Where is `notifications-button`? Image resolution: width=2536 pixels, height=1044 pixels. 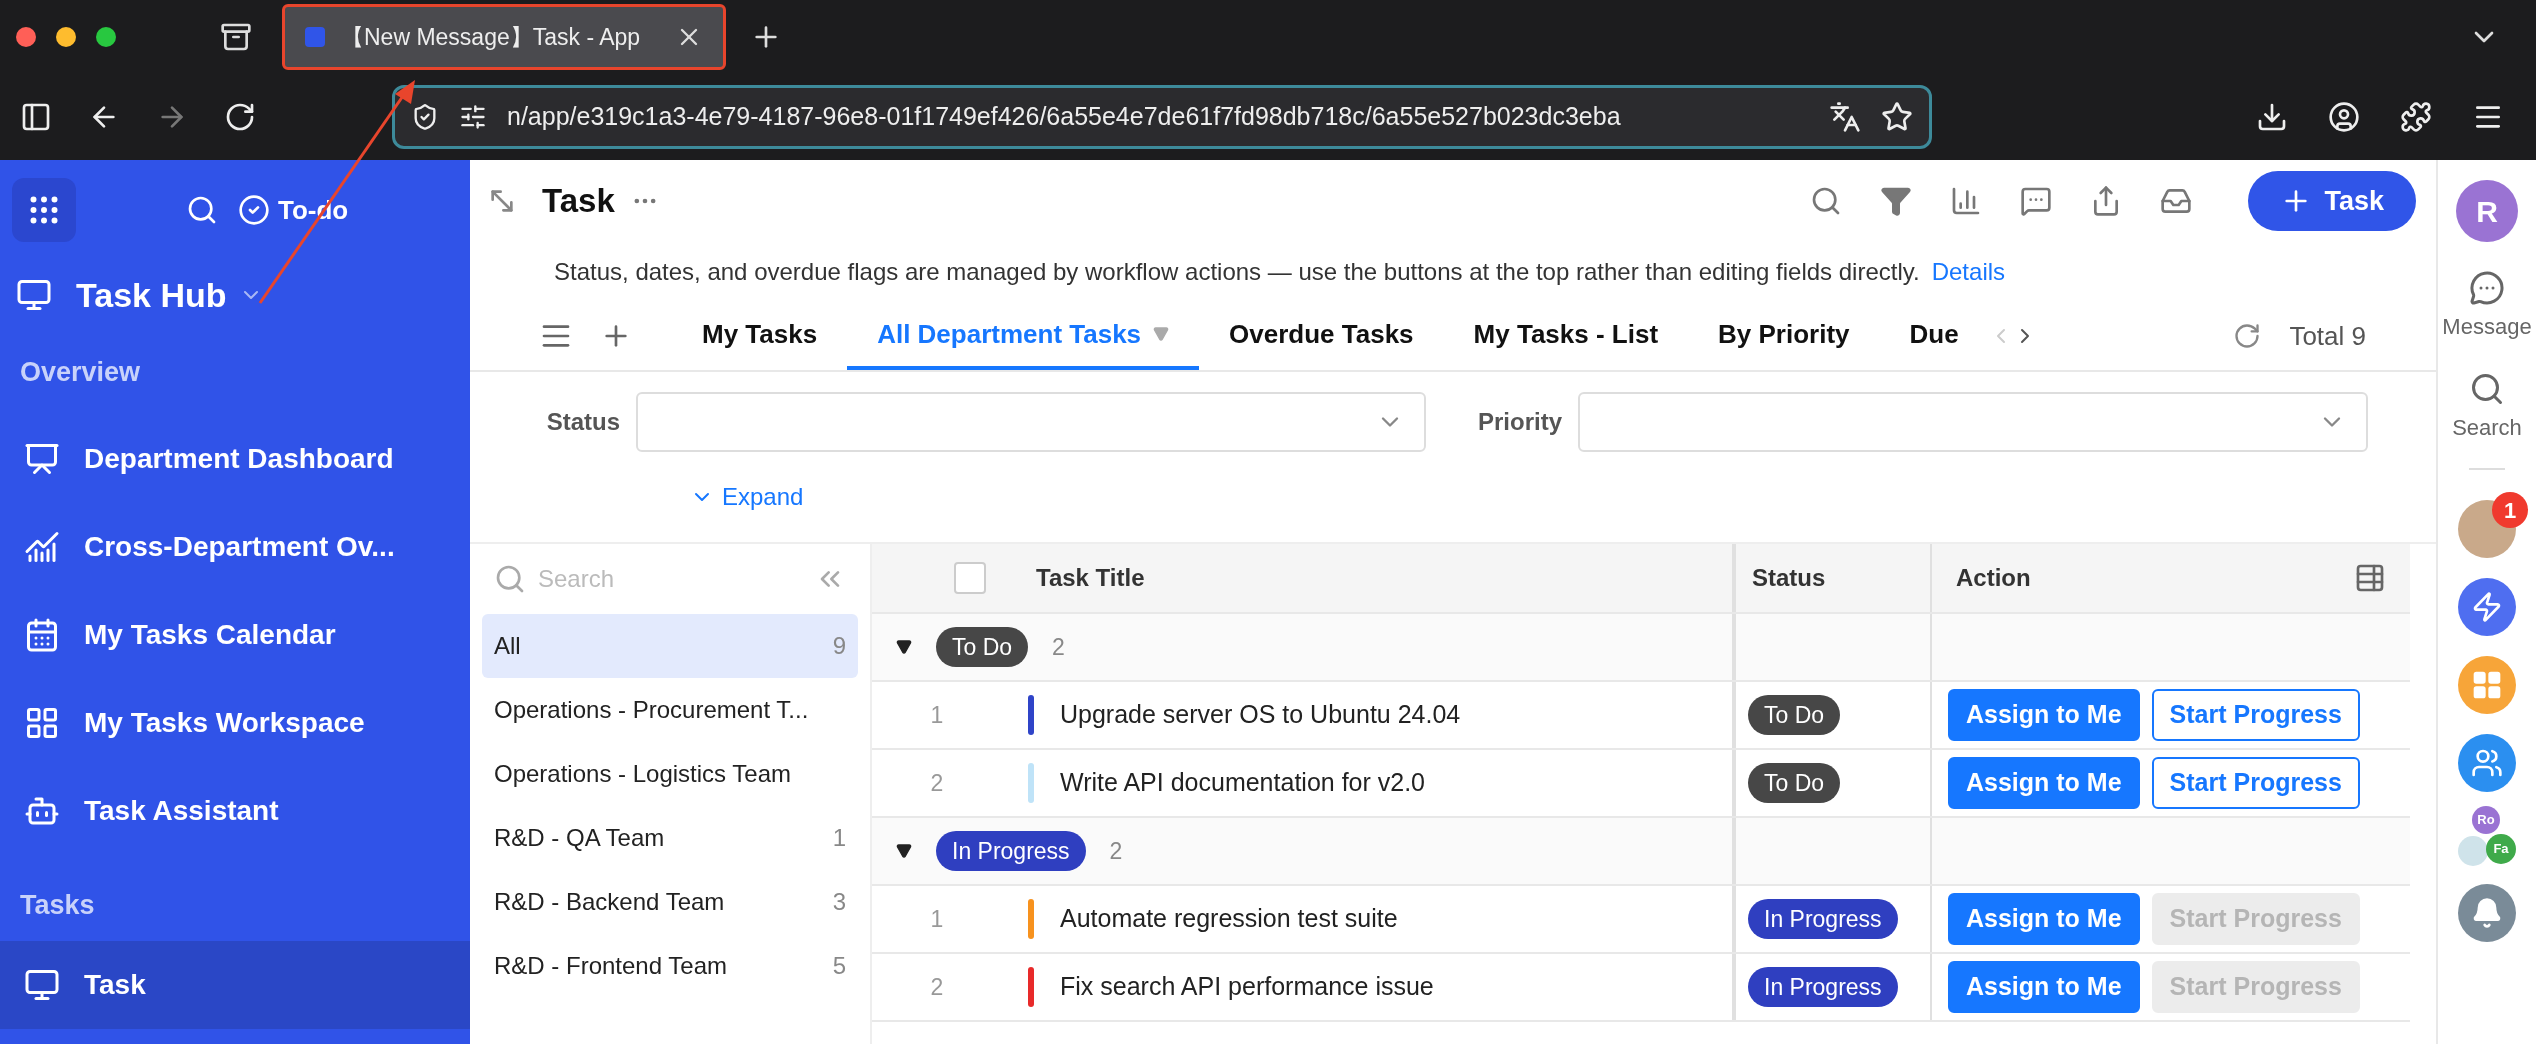 notifications-button is located at coordinates (2487, 913).